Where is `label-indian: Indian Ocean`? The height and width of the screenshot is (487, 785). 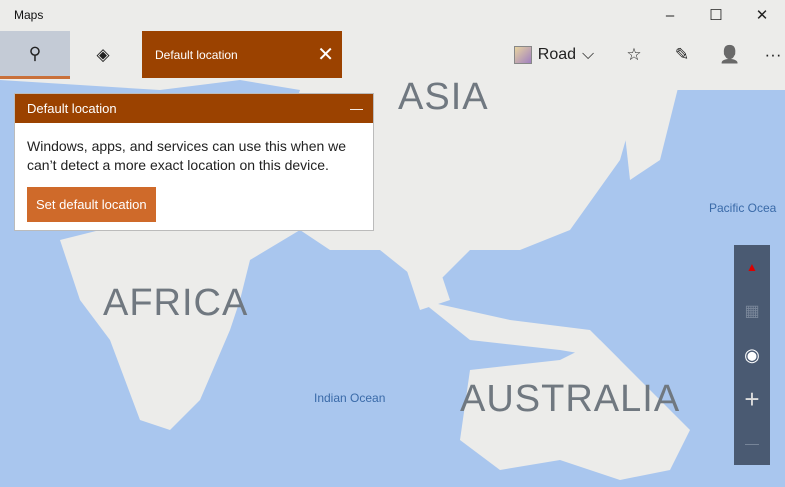 label-indian: Indian Ocean is located at coordinates (350, 398).